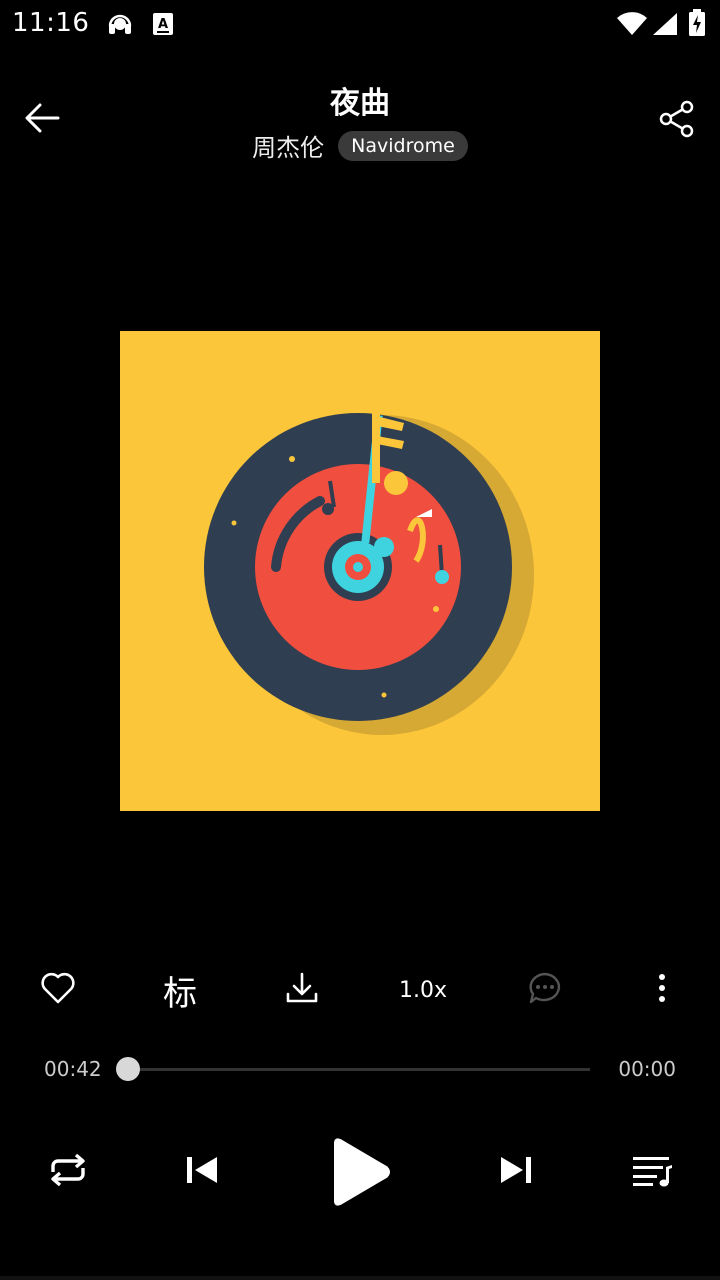 Image resolution: width=720 pixels, height=1280 pixels. I want to click on share-icon, so click(677, 122).